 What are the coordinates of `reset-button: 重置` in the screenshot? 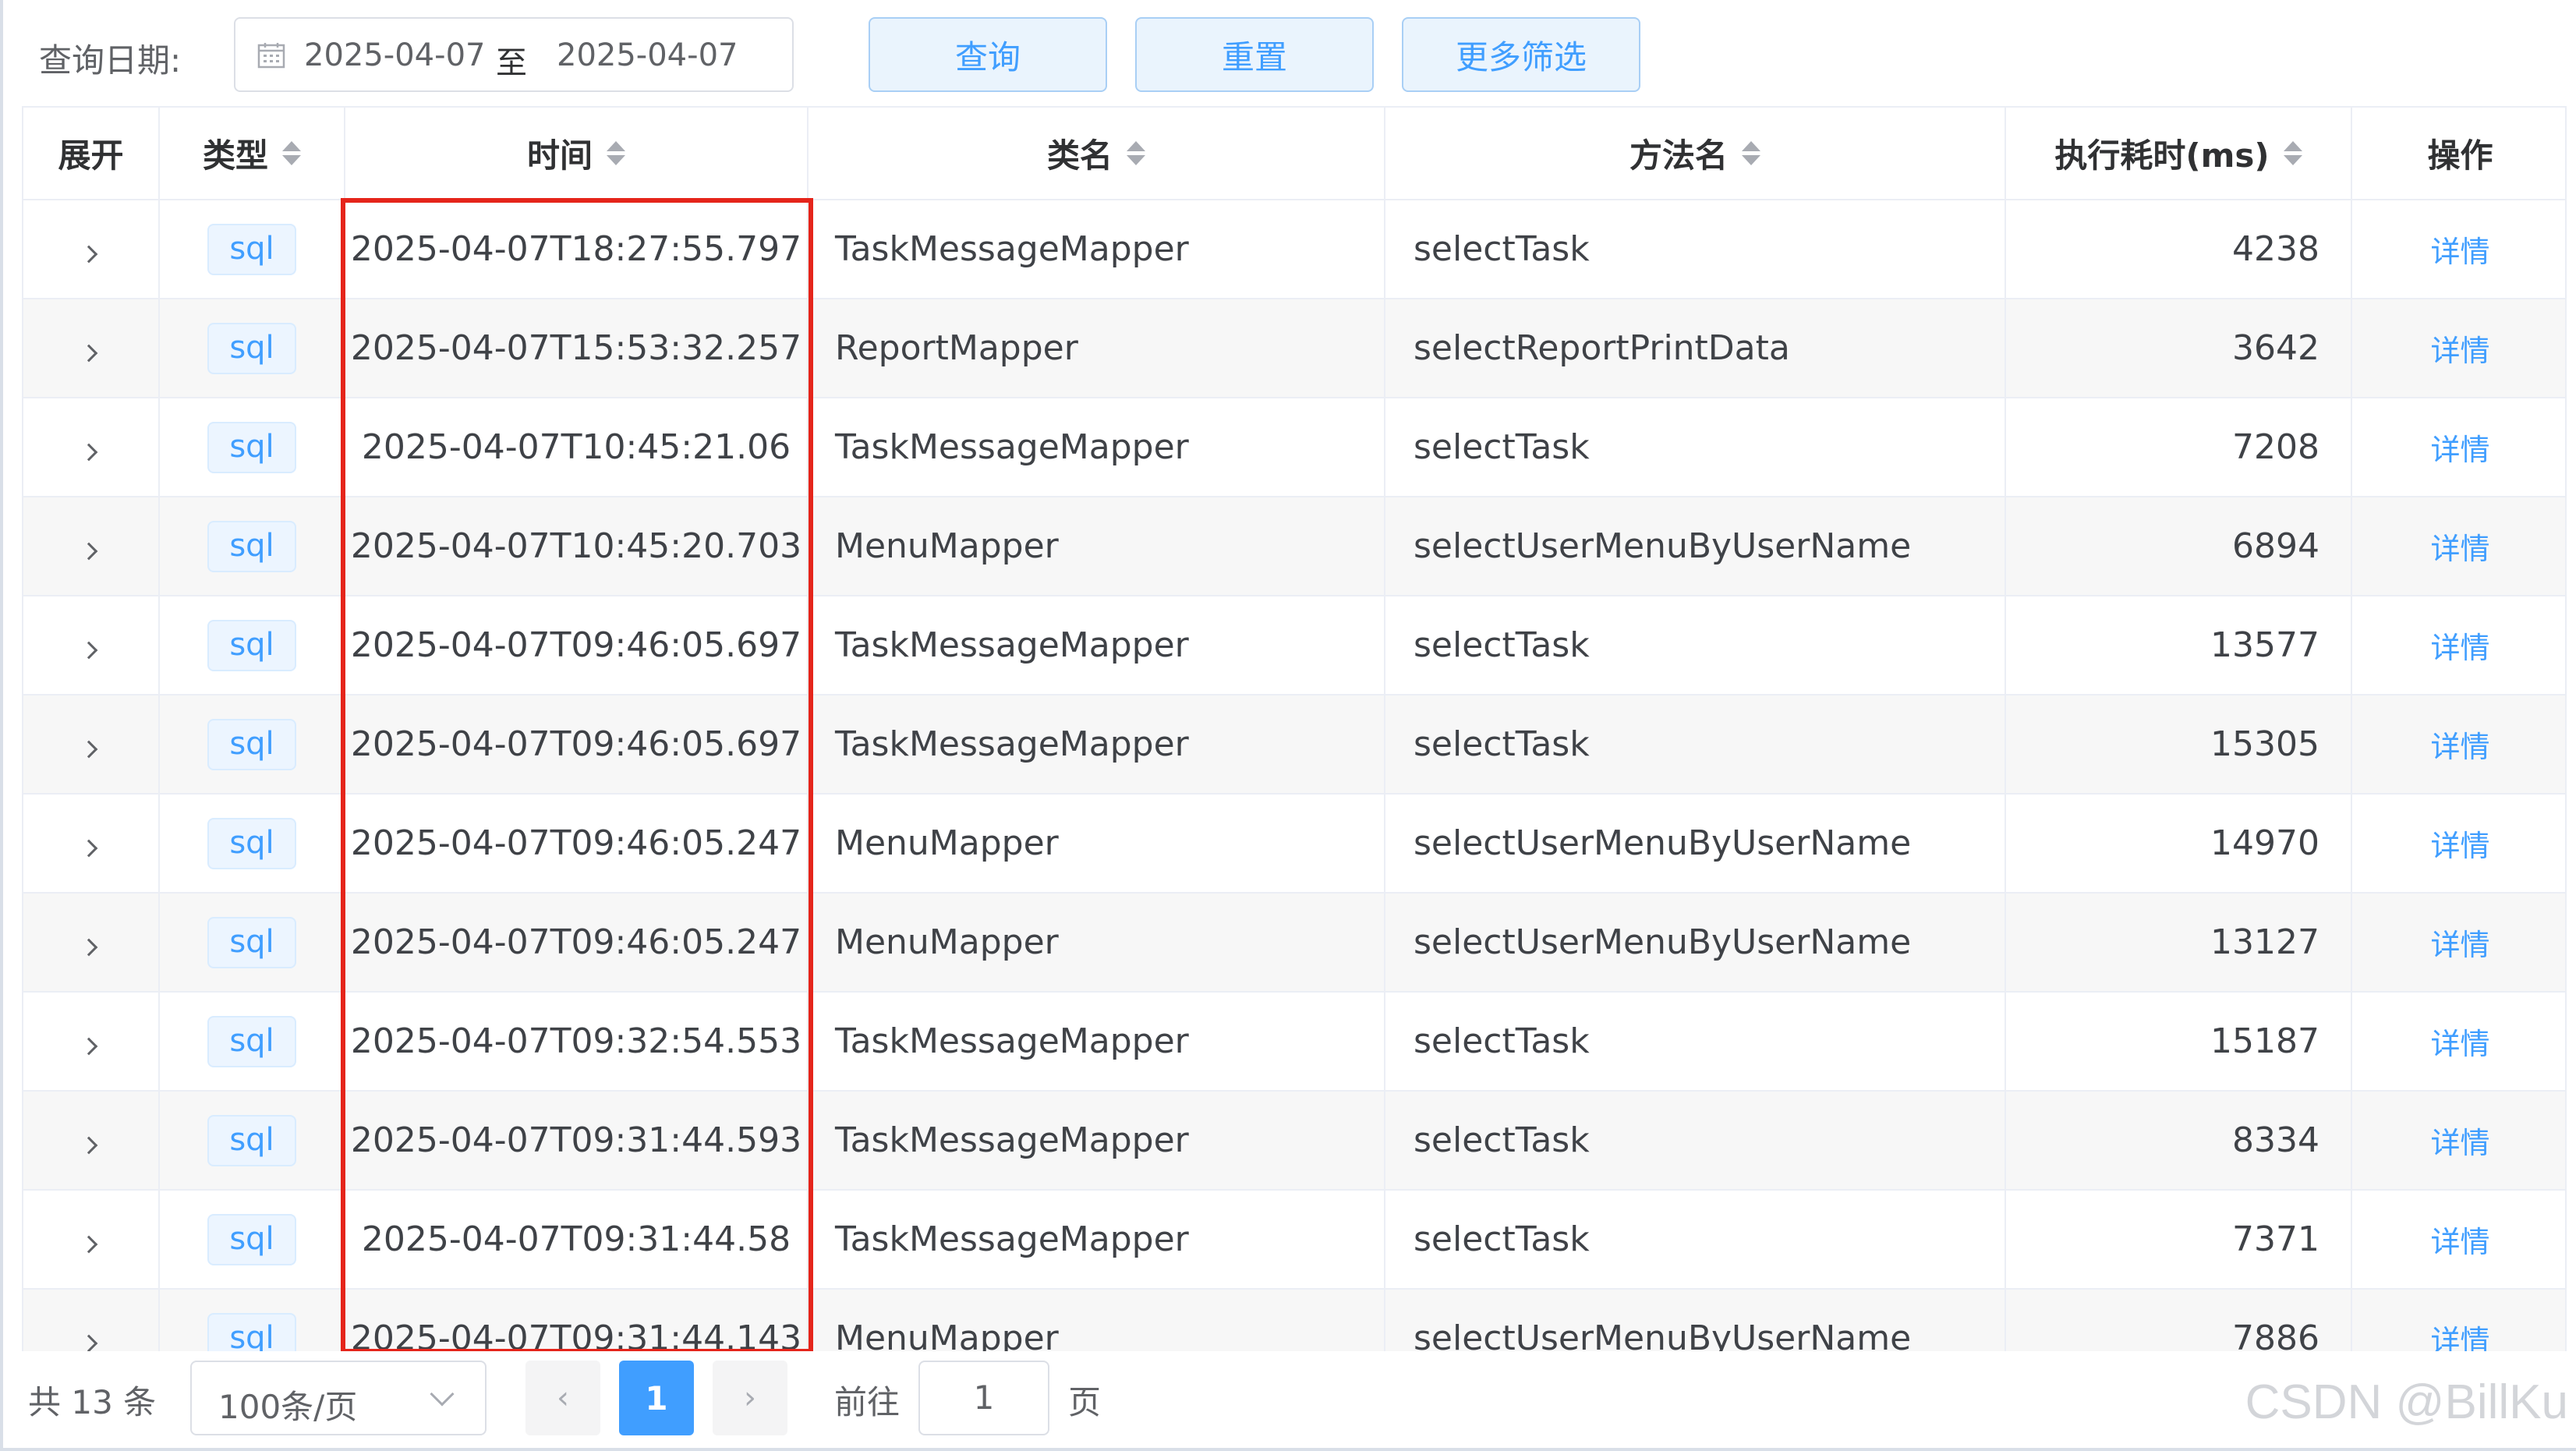 It's located at (1254, 54).